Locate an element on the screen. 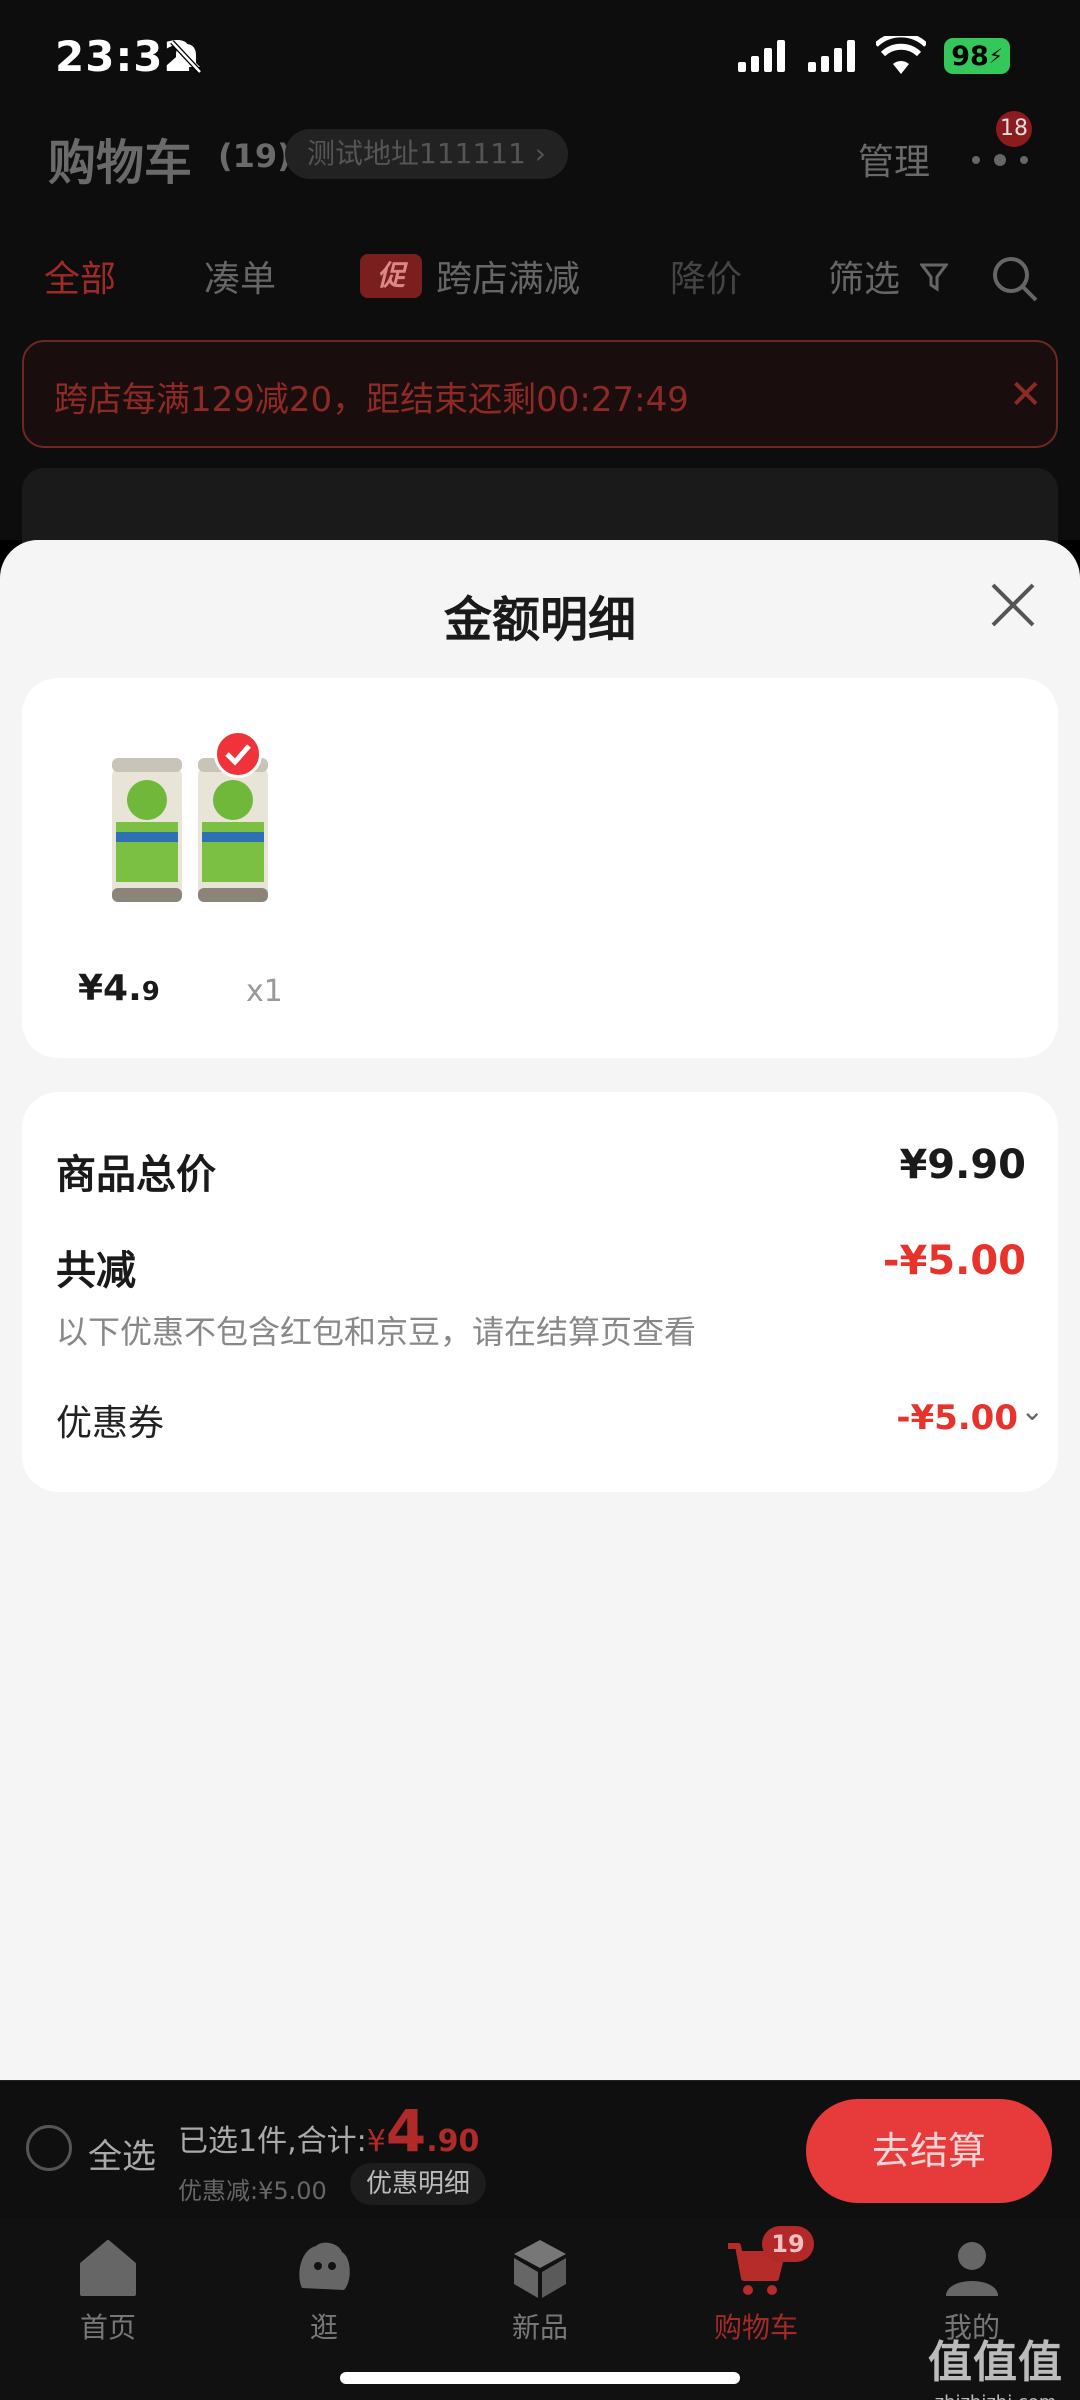 The width and height of the screenshot is (1080, 2400). total-decimal: .90 is located at coordinates (453, 2141).